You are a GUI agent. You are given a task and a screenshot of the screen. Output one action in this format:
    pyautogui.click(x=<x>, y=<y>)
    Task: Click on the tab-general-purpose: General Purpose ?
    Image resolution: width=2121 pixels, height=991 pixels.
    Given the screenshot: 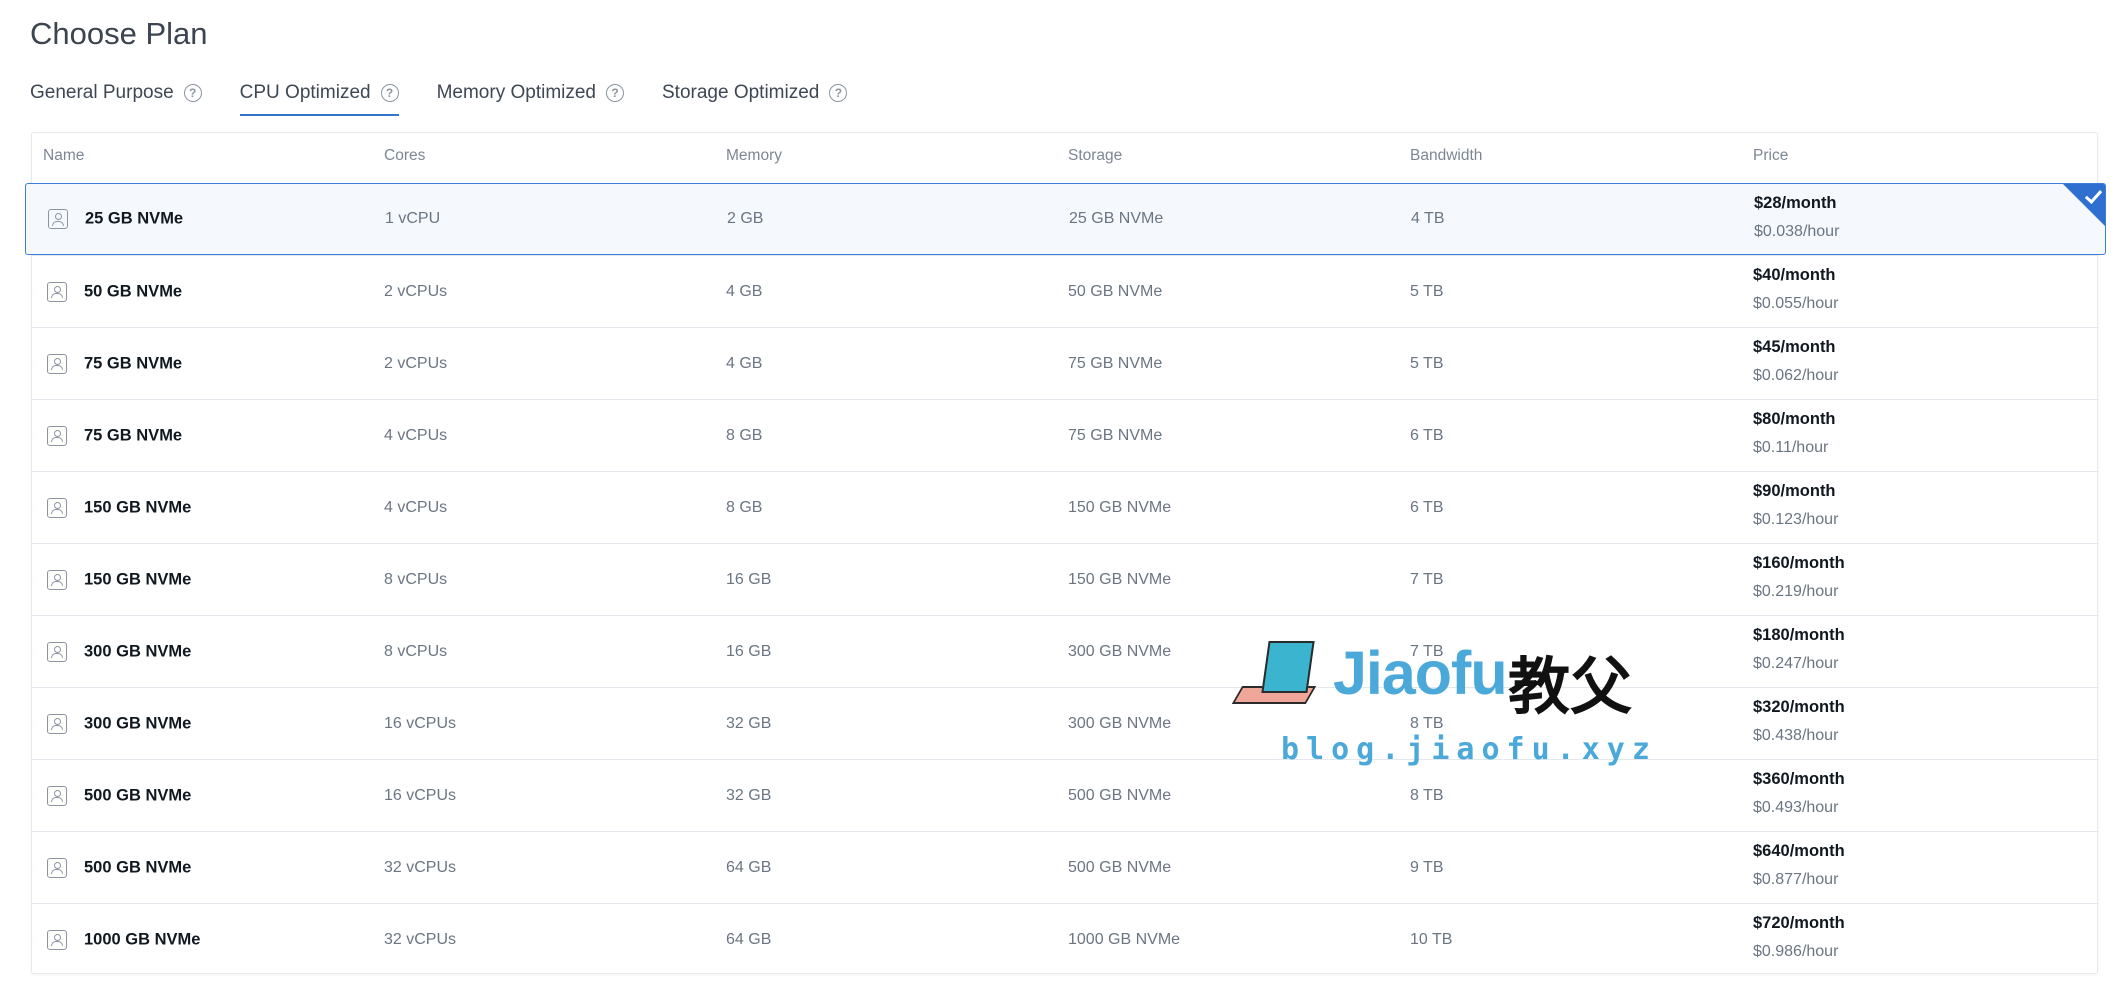 What is the action you would take?
    pyautogui.click(x=116, y=98)
    